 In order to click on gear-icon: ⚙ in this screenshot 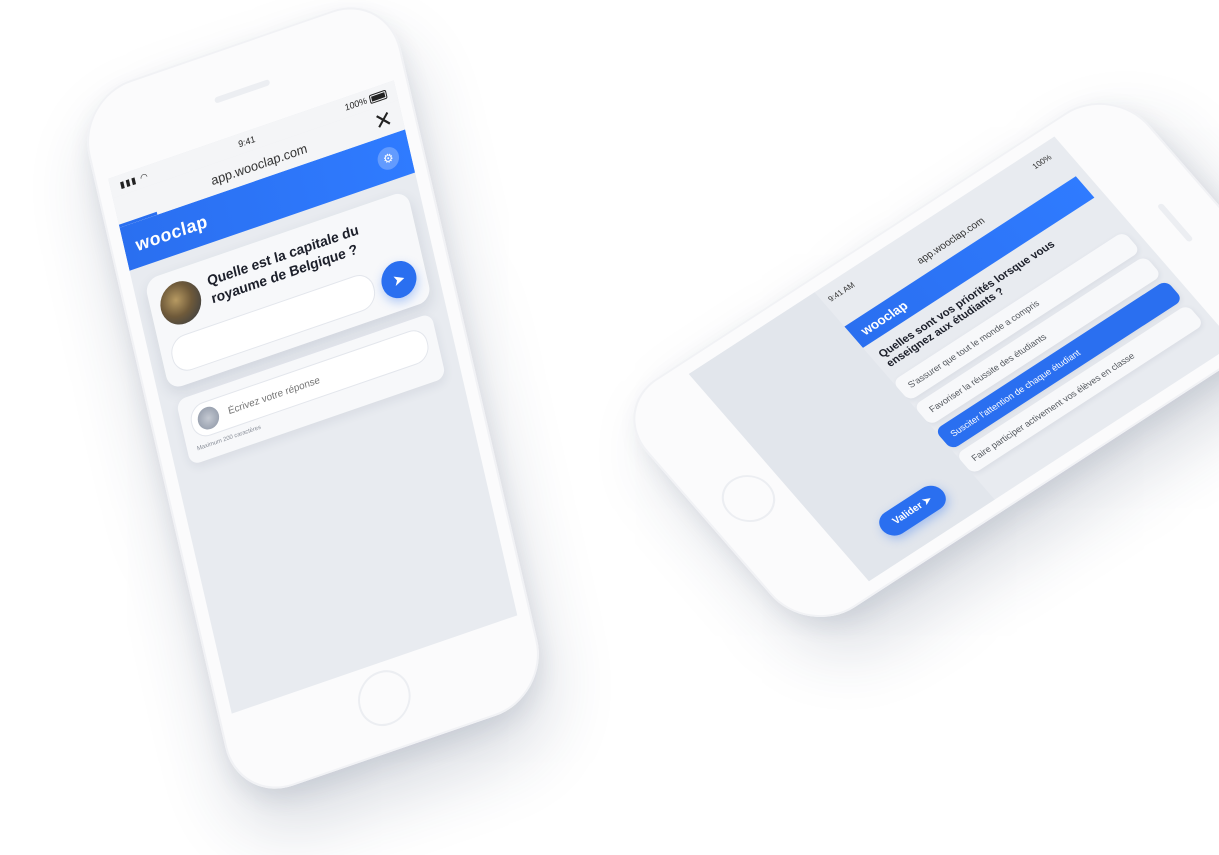, I will do `click(388, 158)`.